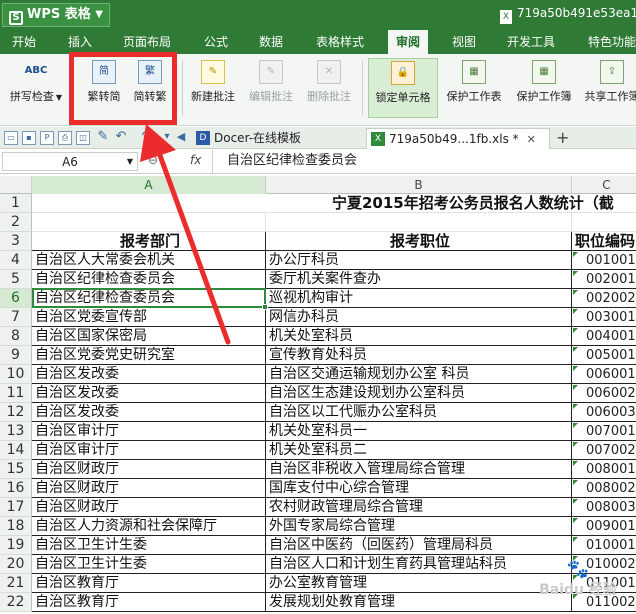 This screenshot has height=614, width=636. I want to click on row-number: 12, so click(16, 412).